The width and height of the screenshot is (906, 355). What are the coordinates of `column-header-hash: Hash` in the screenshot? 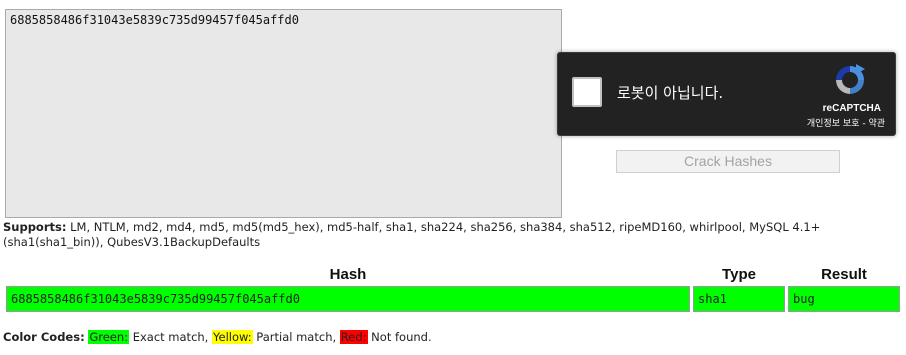 It's located at (348, 274).